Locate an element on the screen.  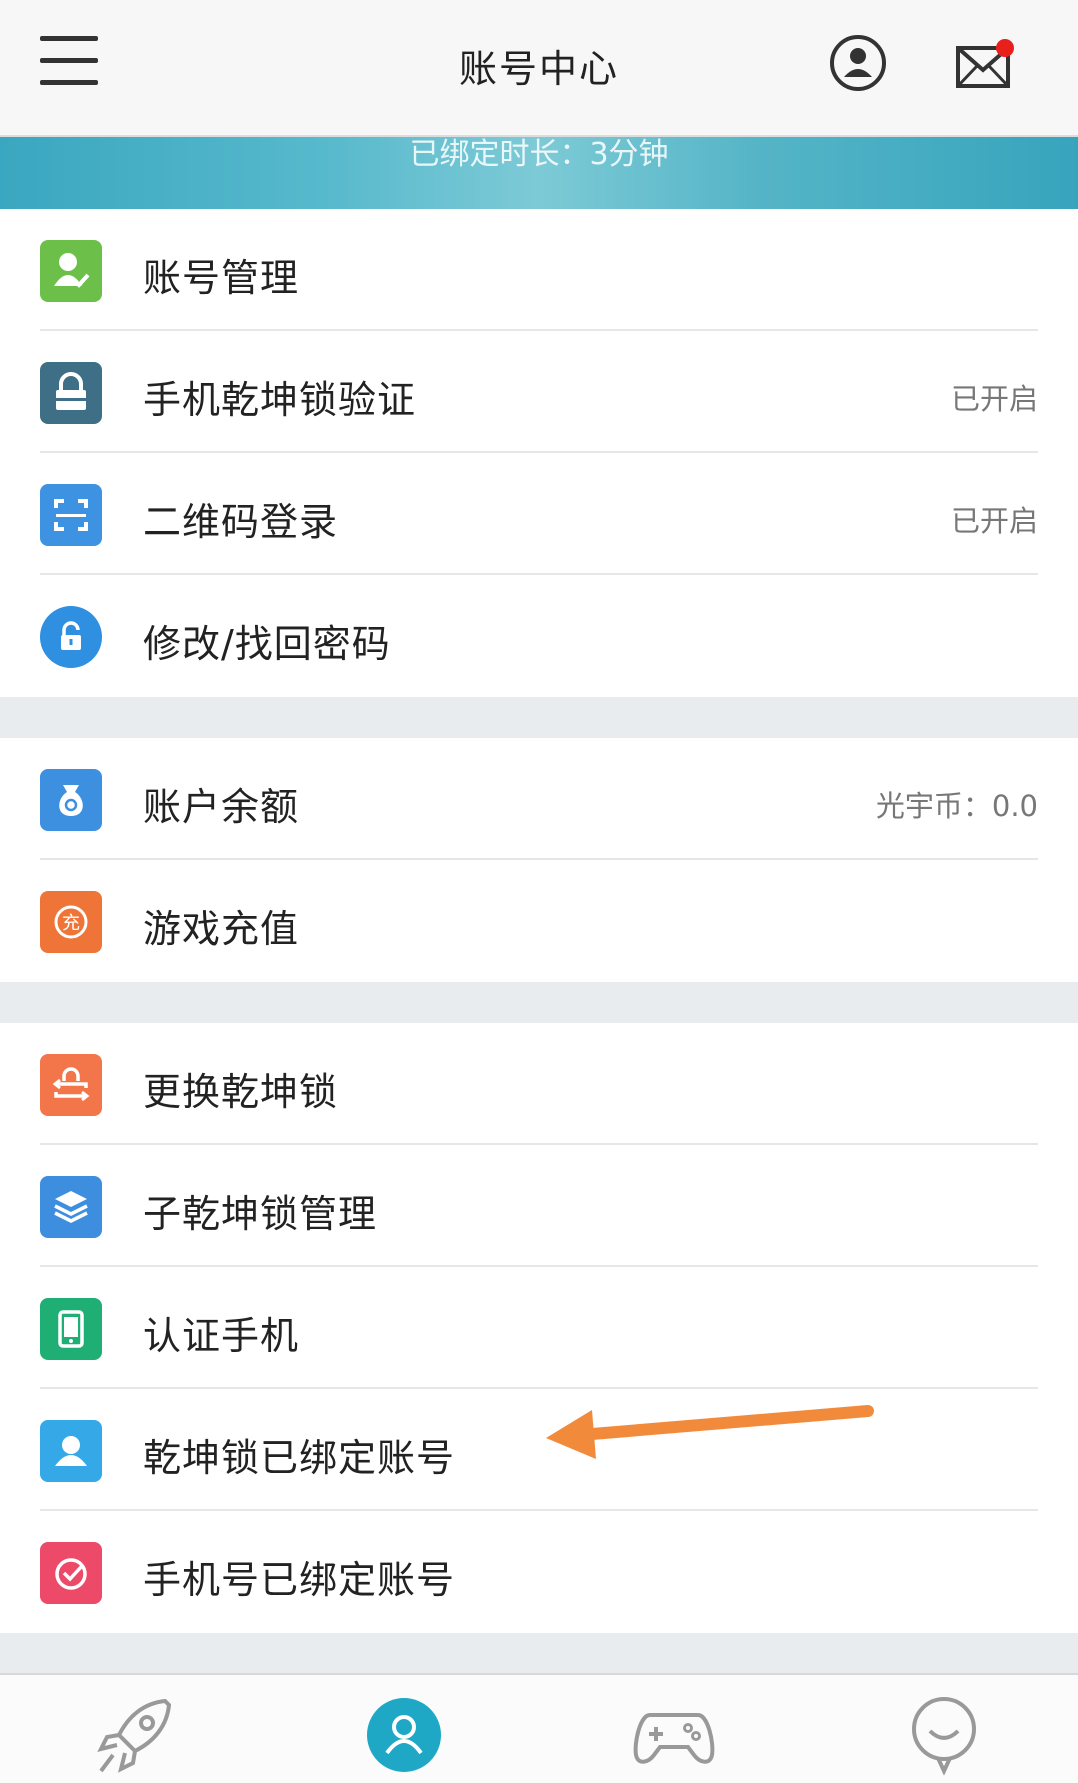
menu-item-label: 手机号已绑定账号 is located at coordinates (299, 1580).